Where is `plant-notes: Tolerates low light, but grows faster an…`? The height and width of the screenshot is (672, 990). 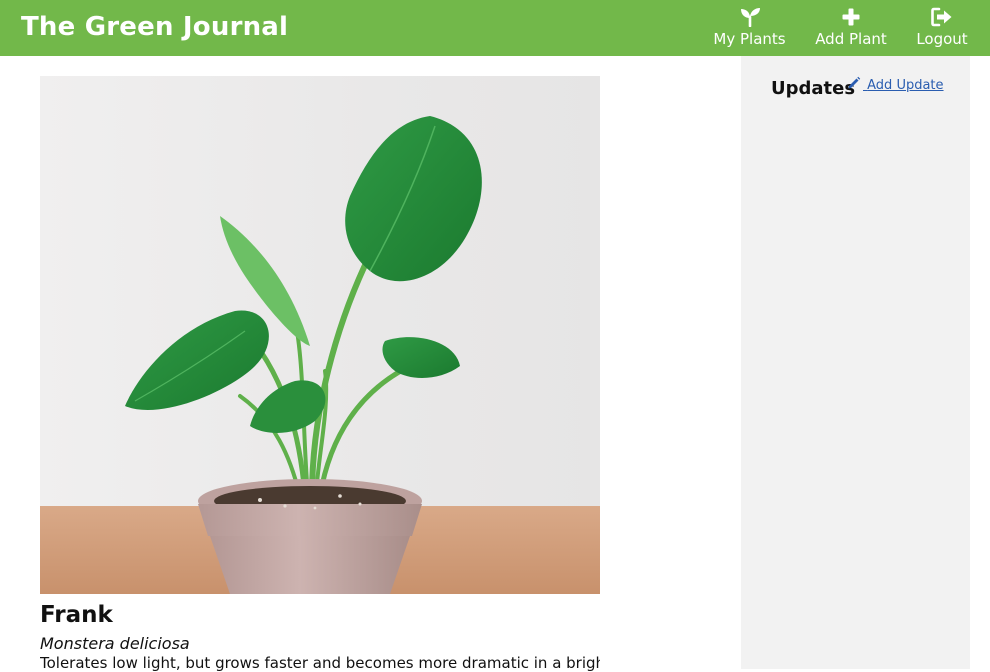 plant-notes: Tolerates low light, but grows faster an… is located at coordinates (320, 663).